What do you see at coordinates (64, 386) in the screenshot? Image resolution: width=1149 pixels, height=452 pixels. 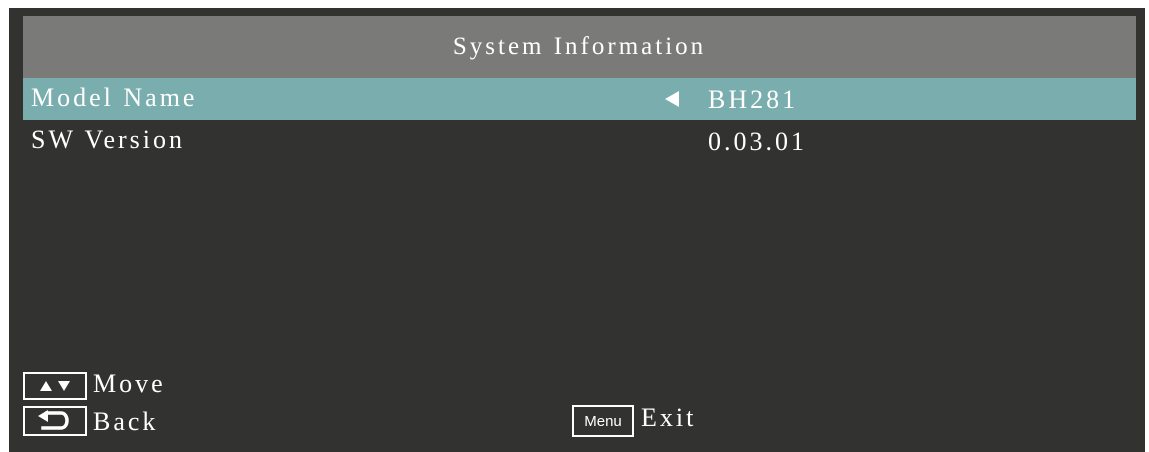 I see `down-arrow-icon` at bounding box center [64, 386].